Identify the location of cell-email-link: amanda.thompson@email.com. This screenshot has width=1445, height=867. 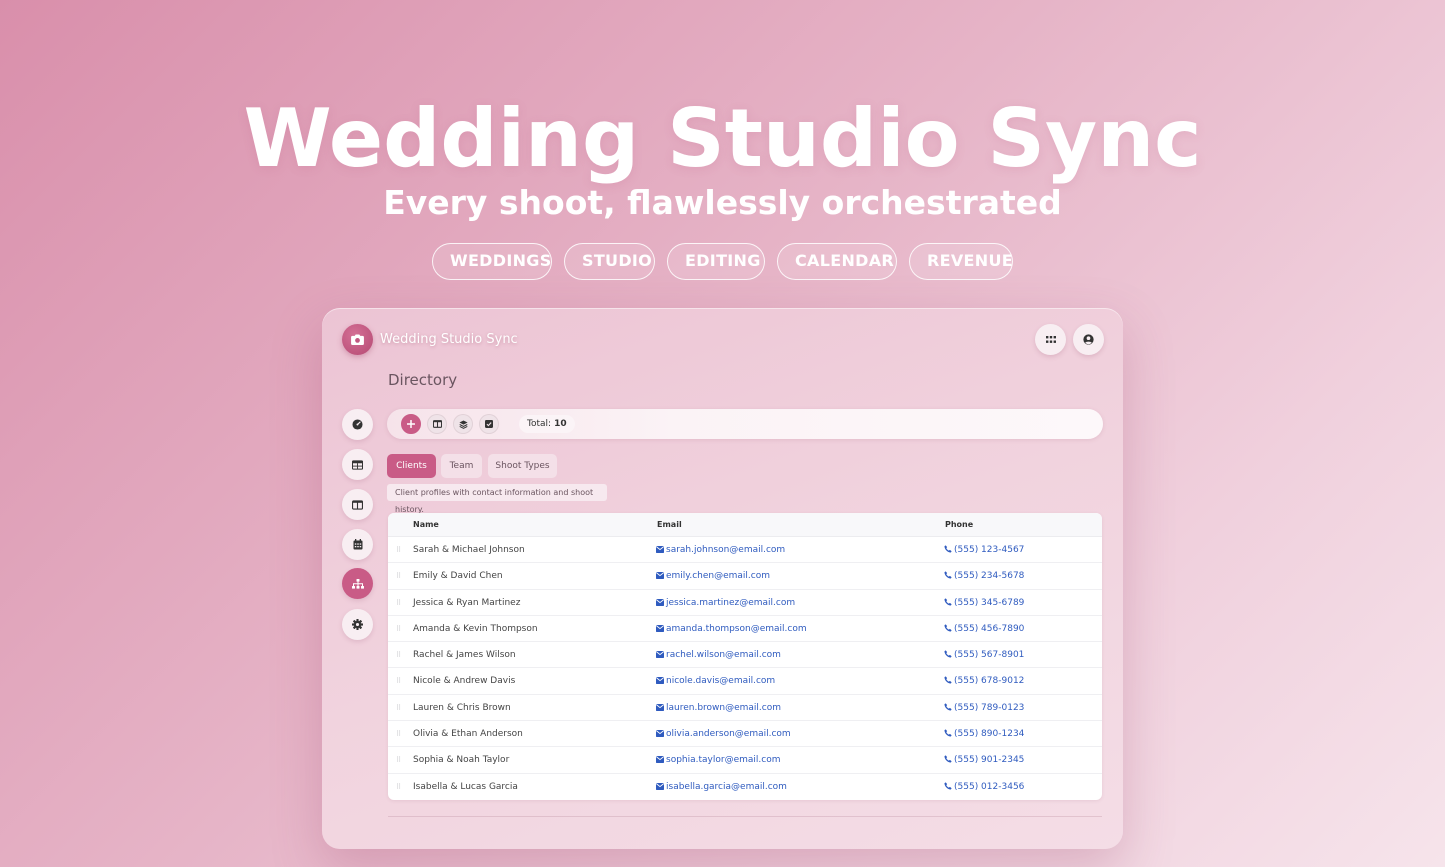
(731, 629).